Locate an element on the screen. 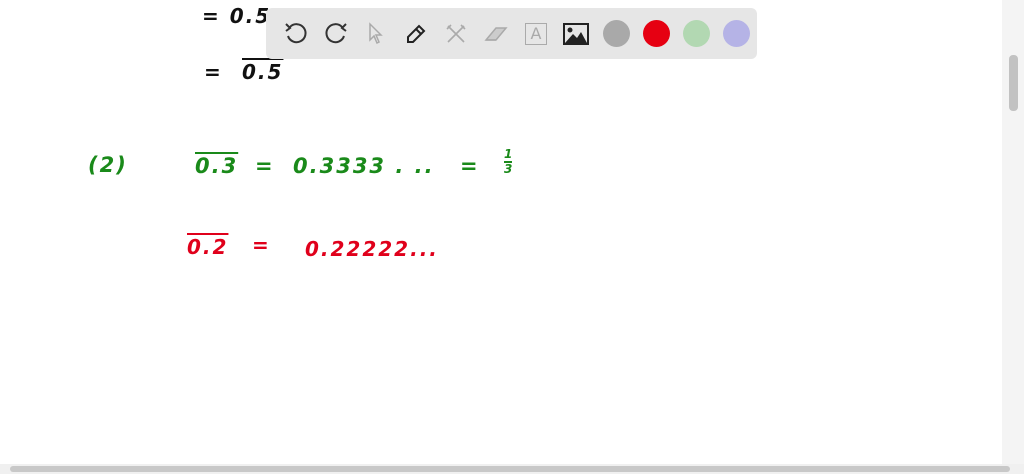 This screenshot has width=1024, height=474. eraser-icon is located at coordinates (496, 33).